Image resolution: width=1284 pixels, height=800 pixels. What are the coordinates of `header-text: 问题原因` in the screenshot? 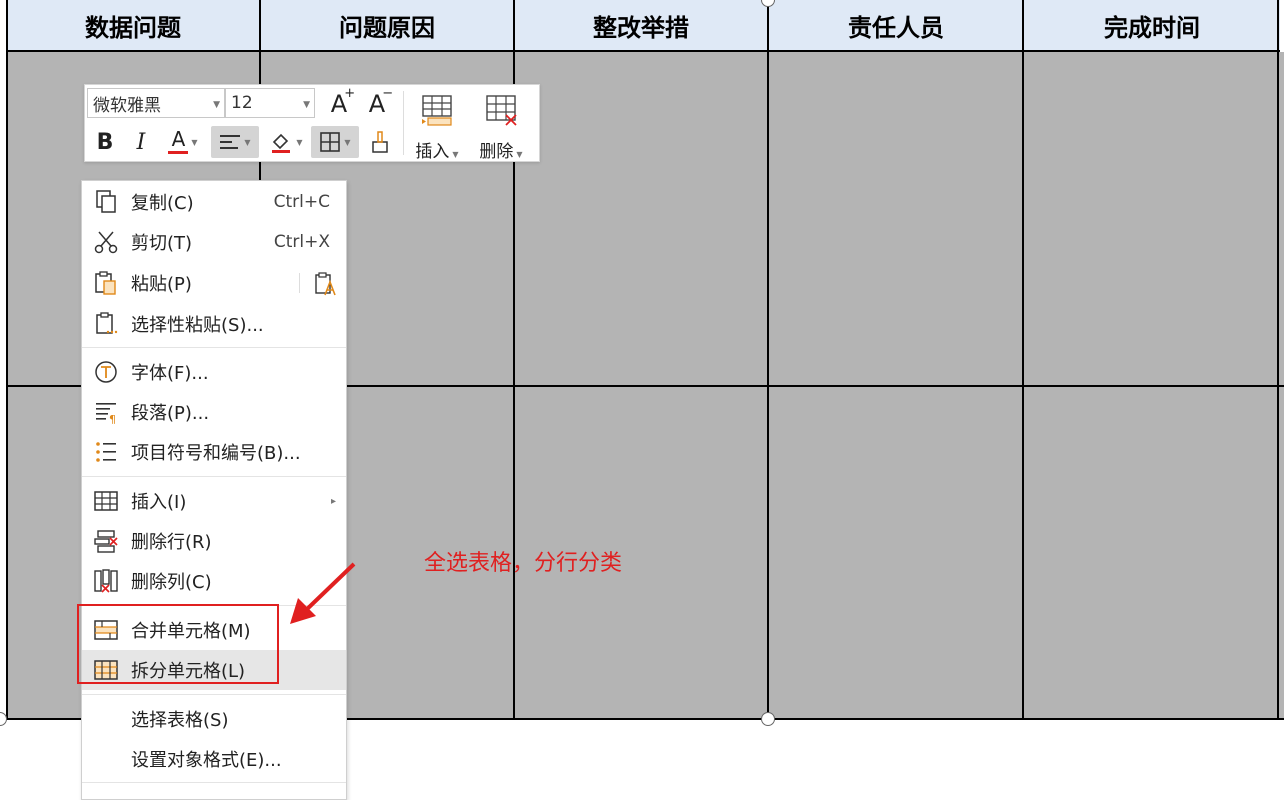 It's located at (387, 27).